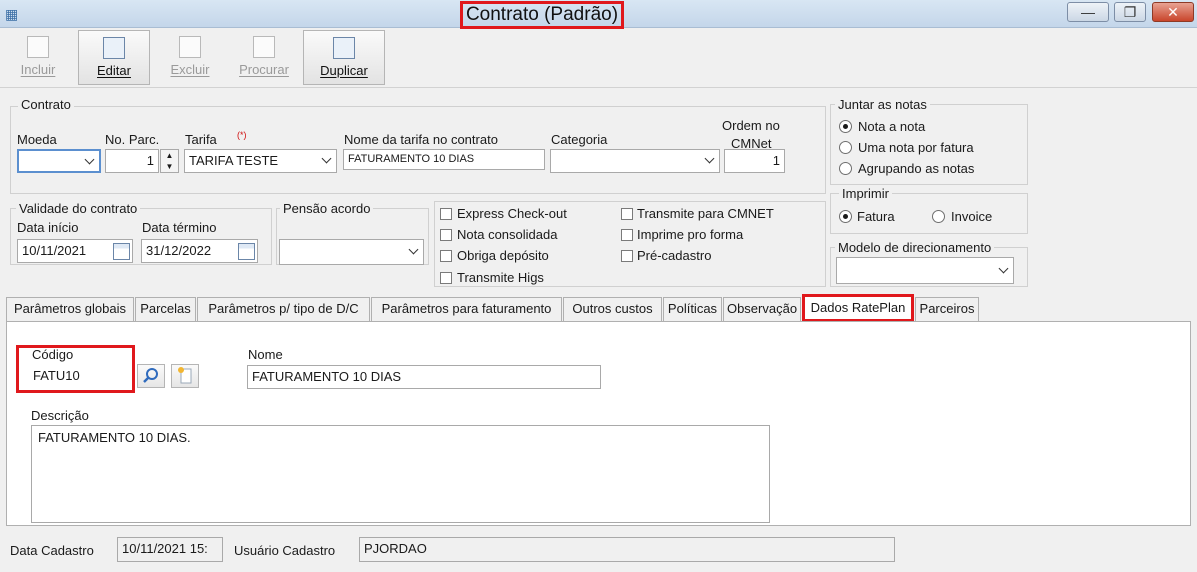 The width and height of the screenshot is (1197, 572). I want to click on parc-label: No. Parc., so click(132, 139).